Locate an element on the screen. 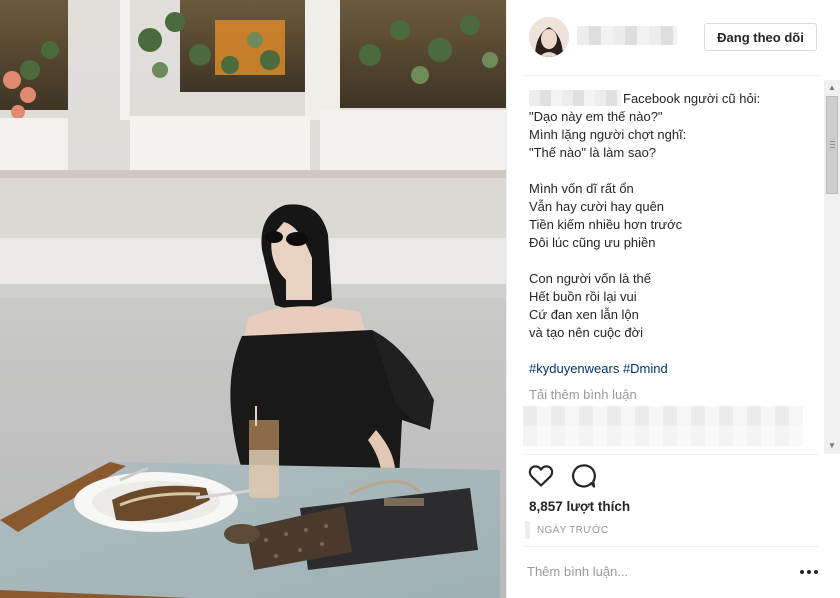 Image resolution: width=840 pixels, height=598 pixels. caption-line: Tiền kiếm nhiều hơn trước is located at coordinates (606, 224).